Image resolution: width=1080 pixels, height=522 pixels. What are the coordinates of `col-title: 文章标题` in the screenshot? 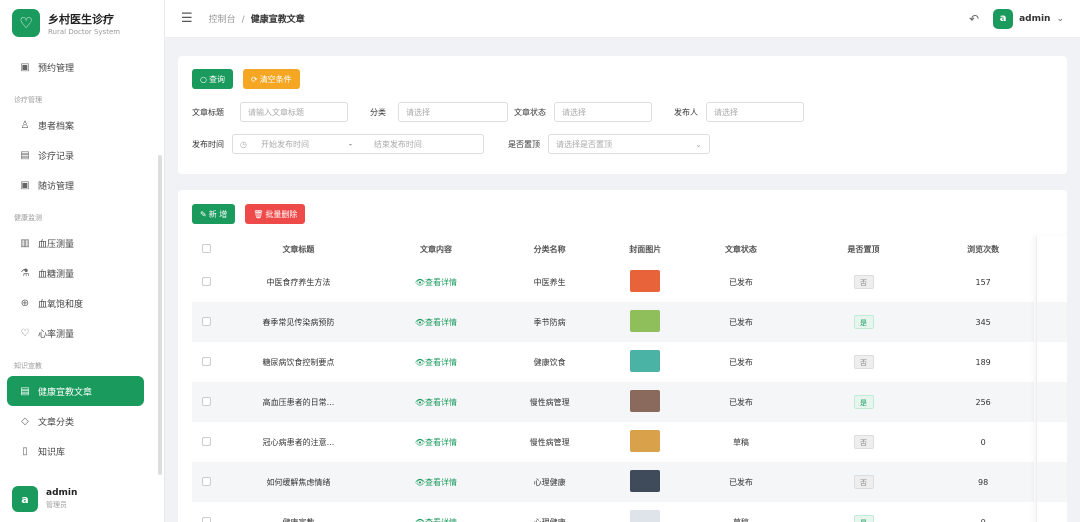 It's located at (298, 249).